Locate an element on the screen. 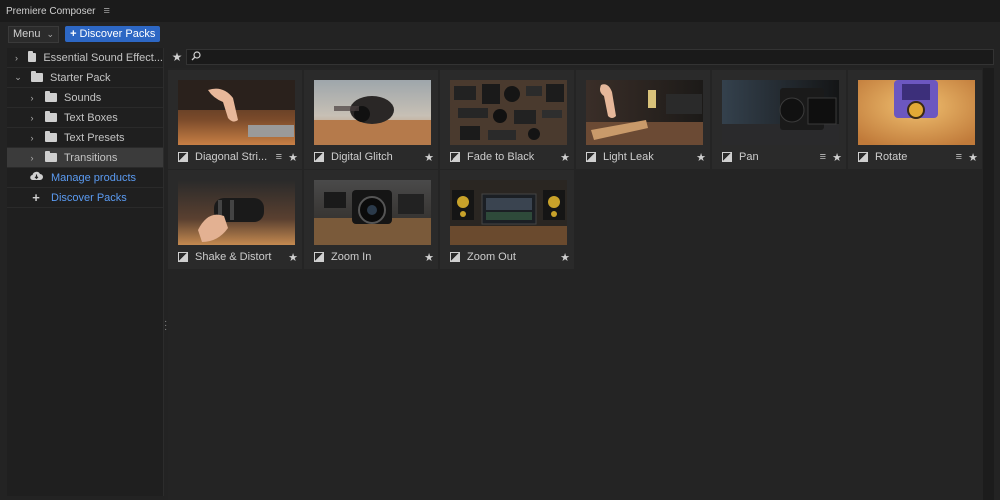  sidebar-item-label: Sounds is located at coordinates (83, 97).